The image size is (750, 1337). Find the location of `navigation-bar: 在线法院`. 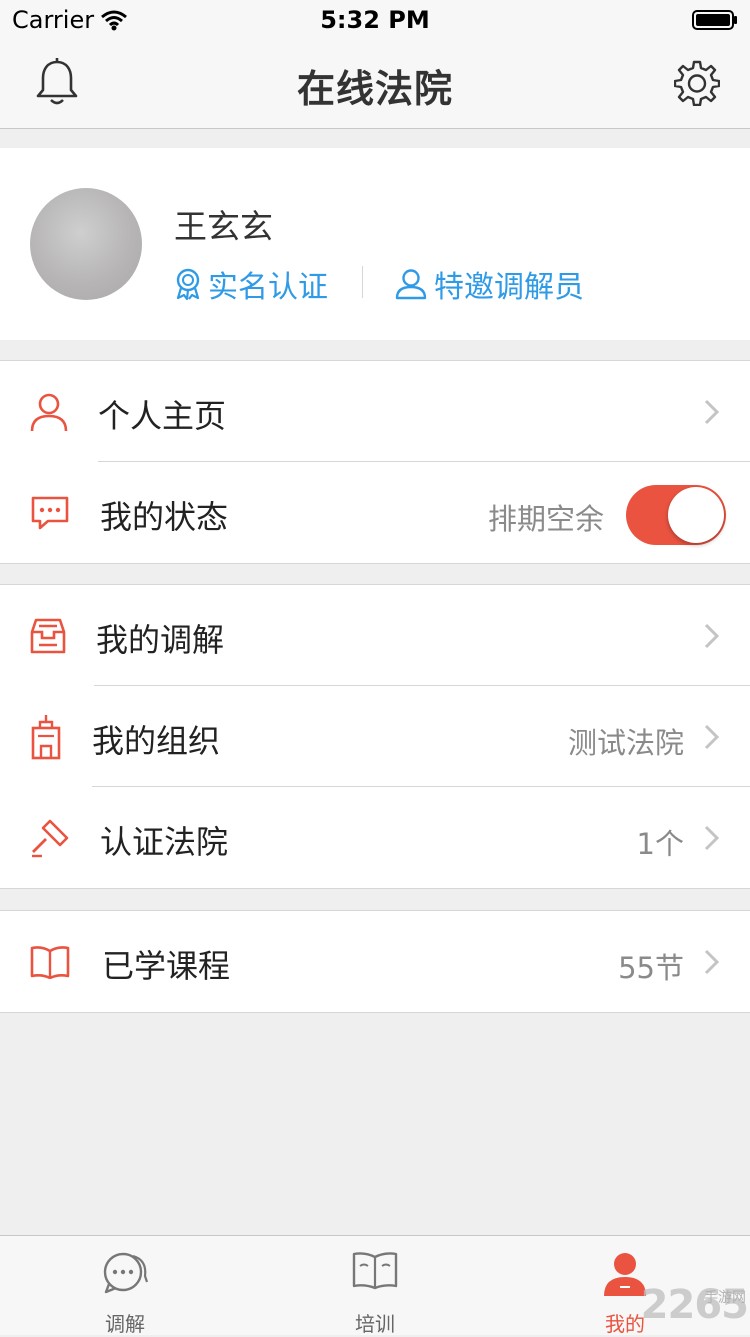

navigation-bar: 在线法院 is located at coordinates (375, 84).